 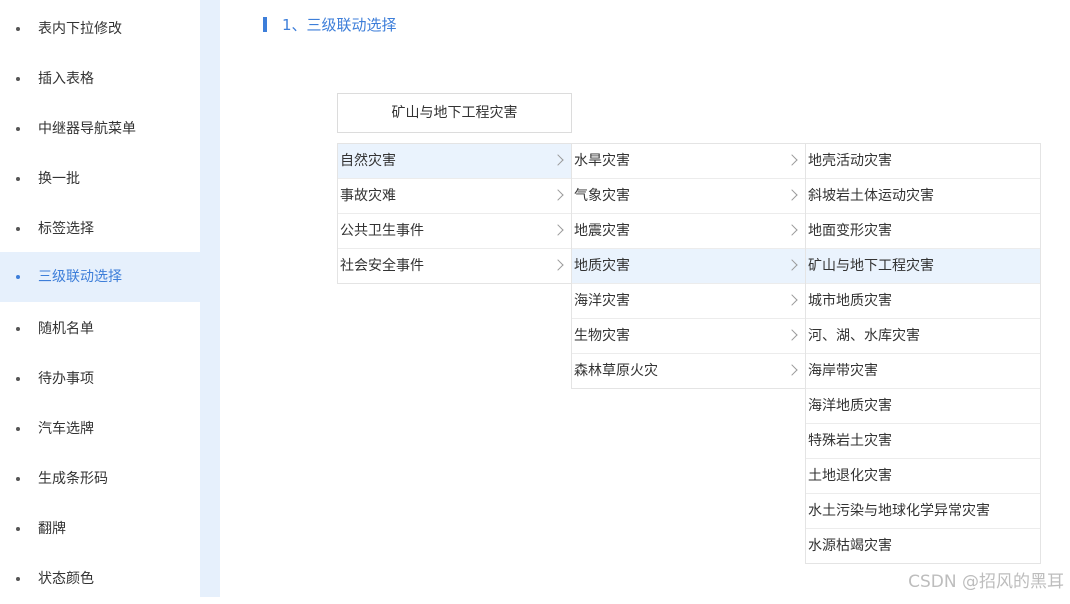 I want to click on option-label: 水土污染与地球化学异常灾害, so click(x=899, y=511).